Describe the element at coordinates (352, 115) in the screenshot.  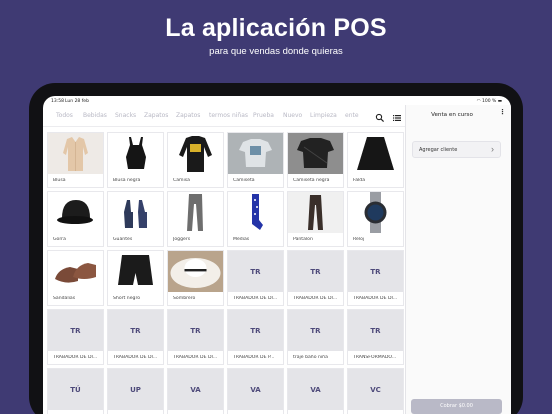
I see `tab-ente: ente` at that location.